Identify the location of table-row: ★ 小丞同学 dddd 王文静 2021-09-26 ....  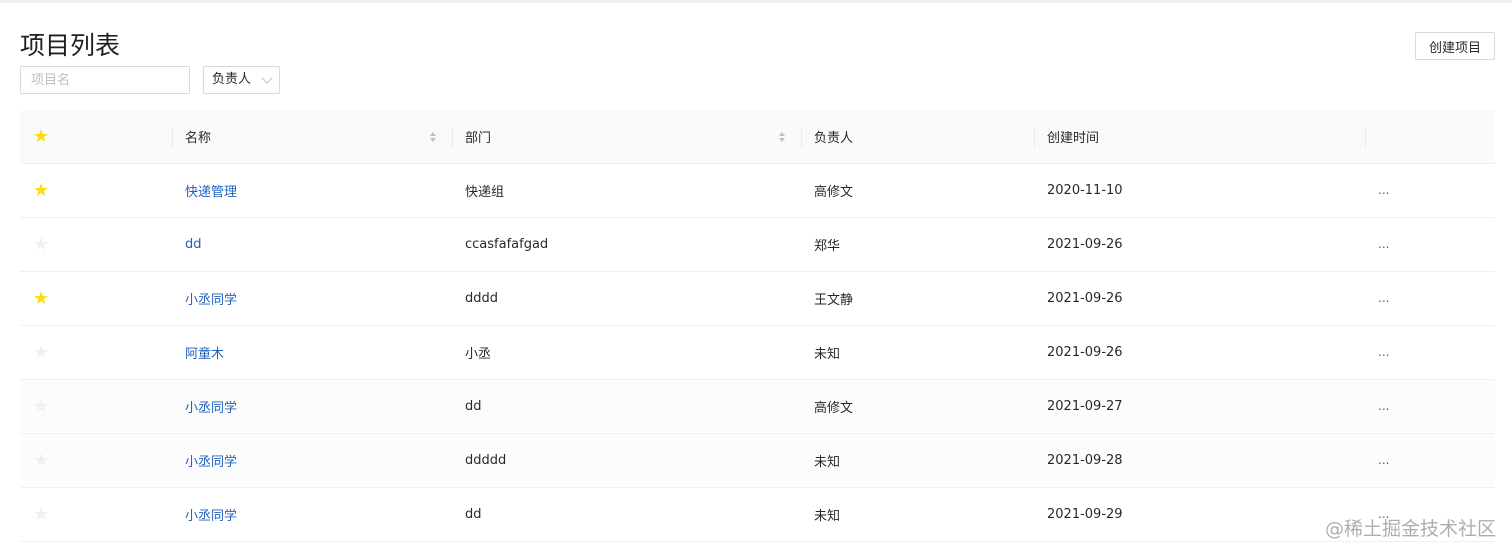
(757, 298).